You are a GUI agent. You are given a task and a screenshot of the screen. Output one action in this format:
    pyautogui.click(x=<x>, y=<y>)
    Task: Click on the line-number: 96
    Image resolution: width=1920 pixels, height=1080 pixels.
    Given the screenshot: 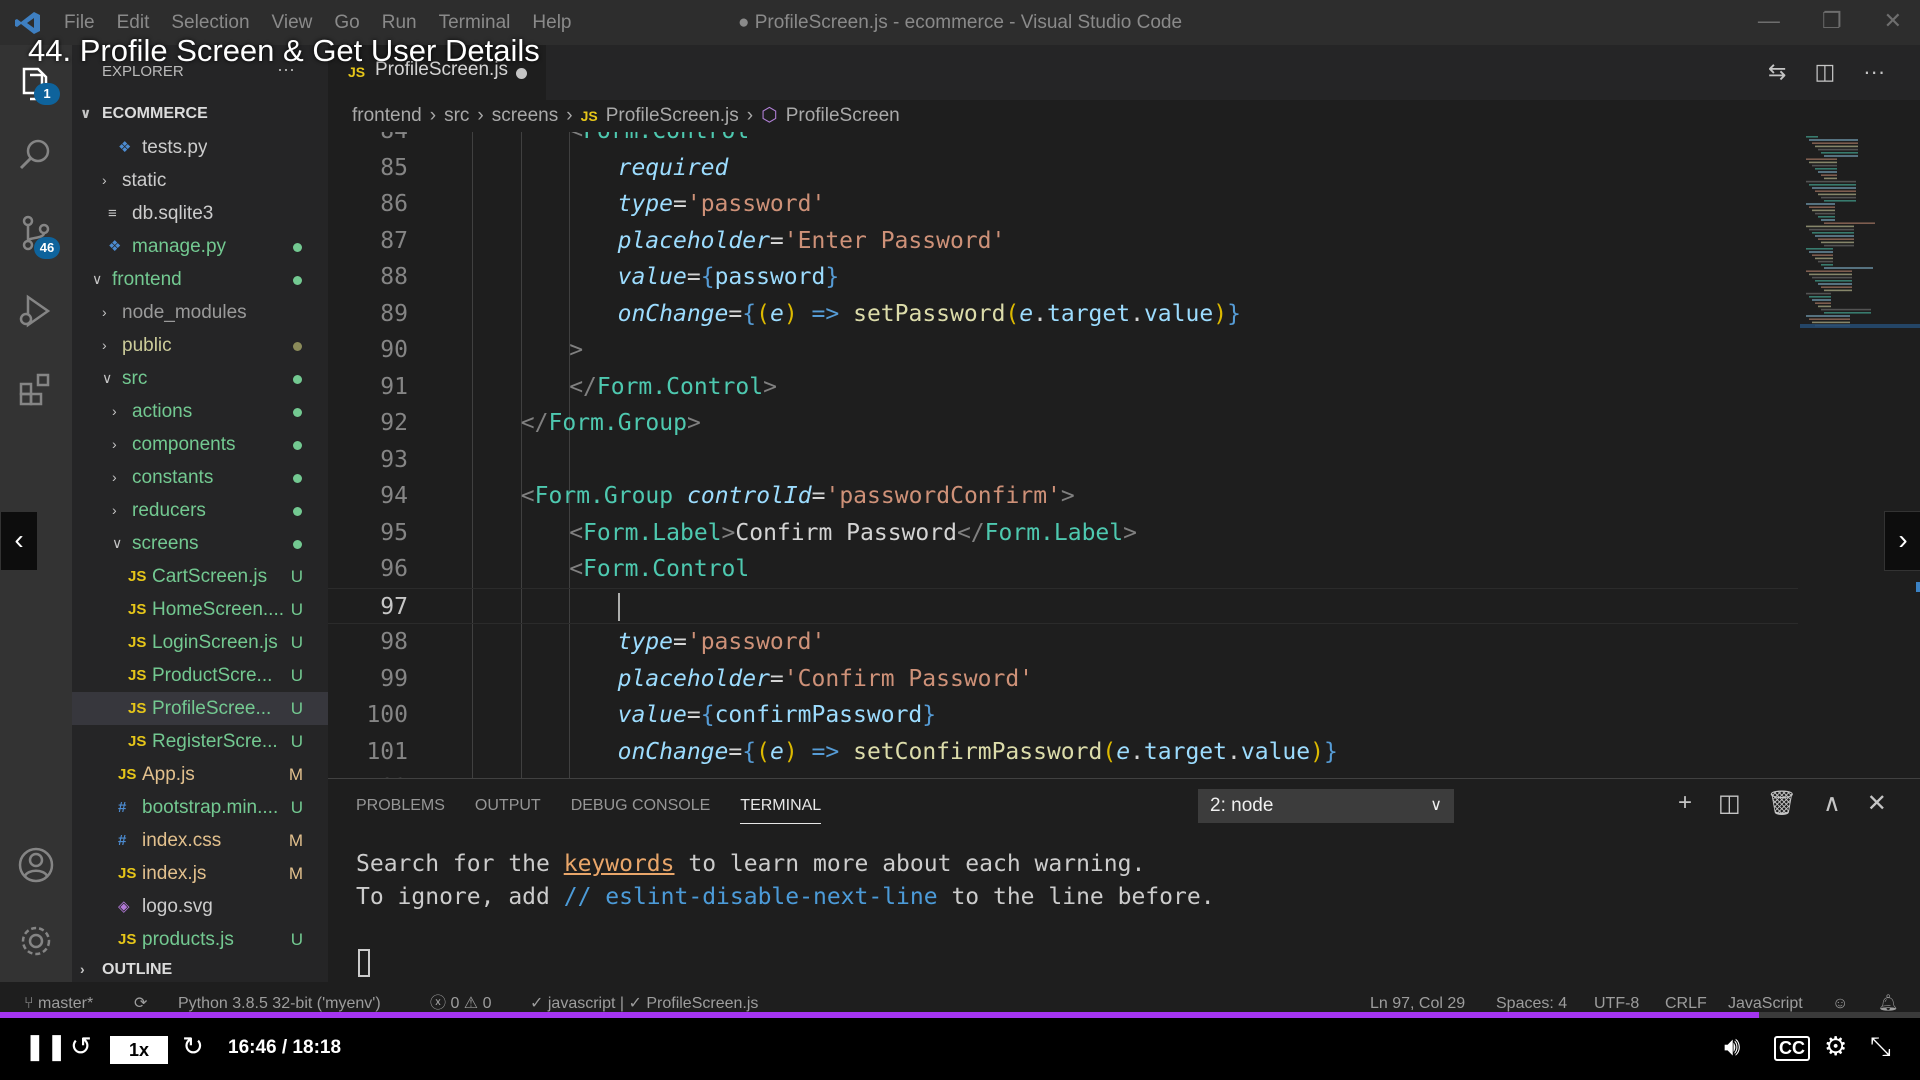 What is the action you would take?
    pyautogui.click(x=394, y=569)
    